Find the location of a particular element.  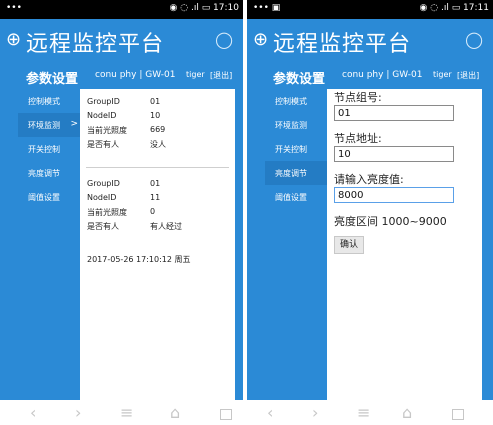

node-block-2: GroupID 01 NodeID 11 当前光照度 0 是否有人 有人经过 is located at coordinates (157, 205).